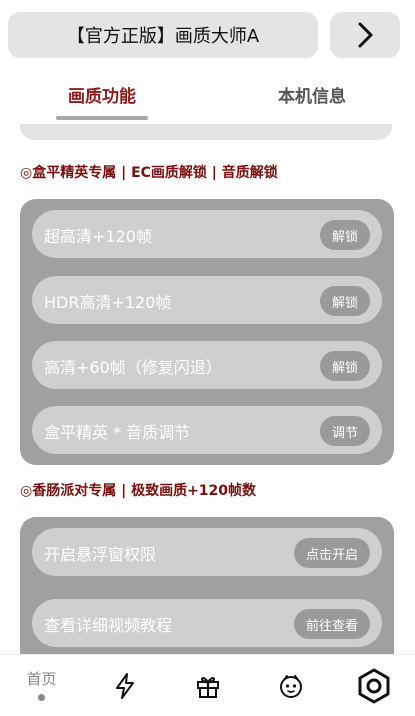  What do you see at coordinates (207, 234) in the screenshot?
I see `list-item-ultra-hd: 超高清+120帧 解锁` at bounding box center [207, 234].